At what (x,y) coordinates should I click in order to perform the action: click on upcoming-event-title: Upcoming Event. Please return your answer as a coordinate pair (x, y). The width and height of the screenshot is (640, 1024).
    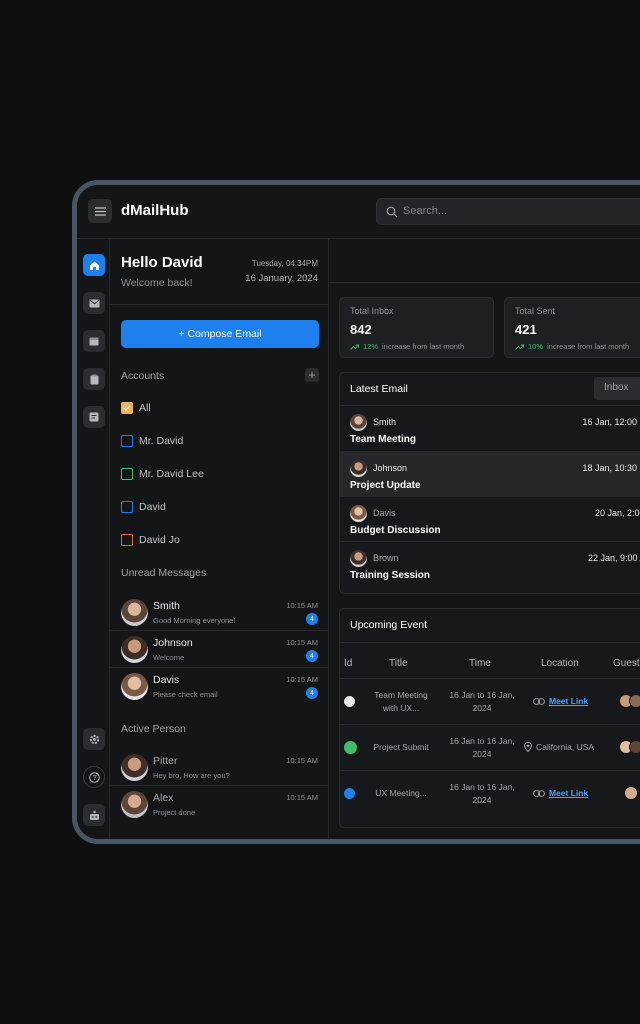
    Looking at the image, I should click on (389, 625).